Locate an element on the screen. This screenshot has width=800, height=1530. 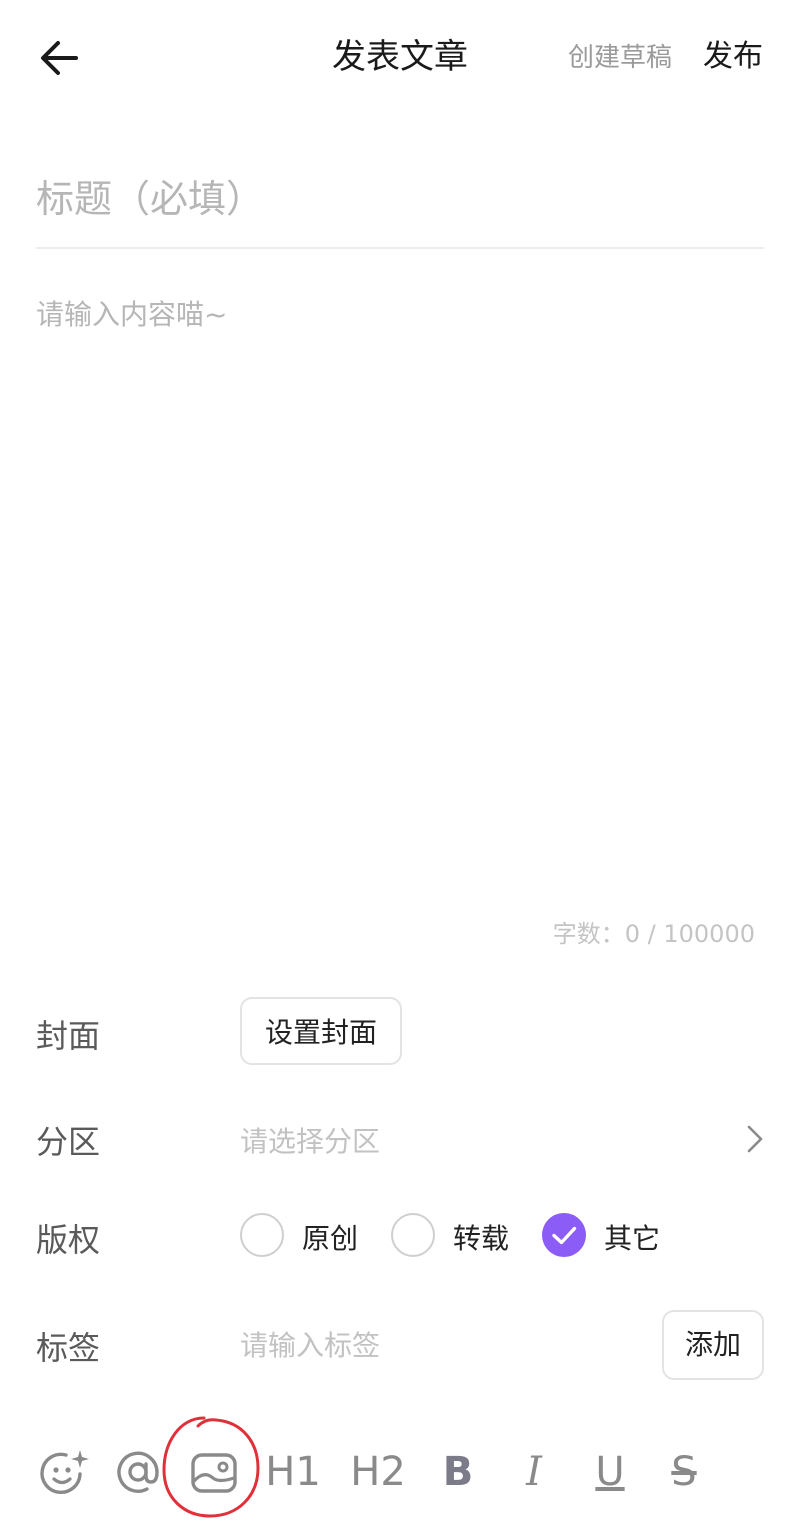
mention-at-icon is located at coordinates (138, 1472).